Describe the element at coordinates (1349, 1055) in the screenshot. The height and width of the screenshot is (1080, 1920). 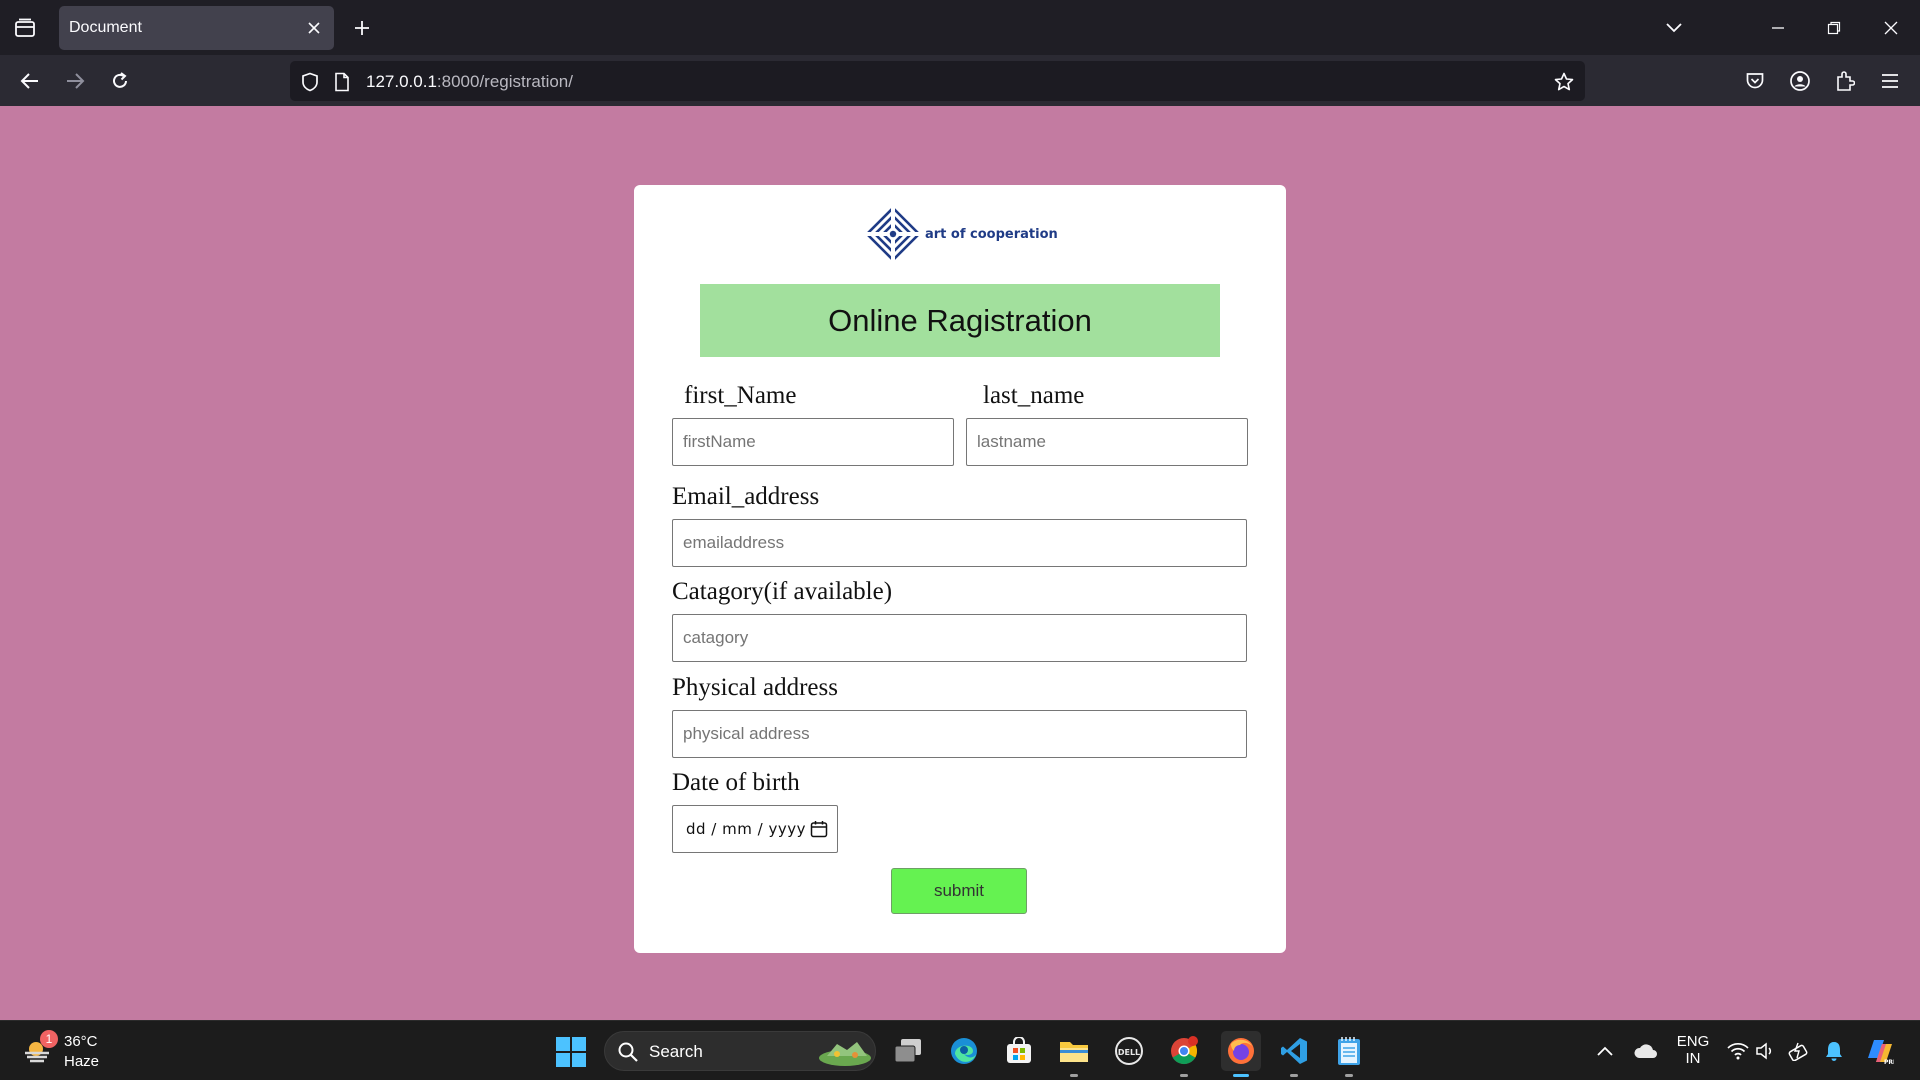
I see `notepad-icon` at that location.